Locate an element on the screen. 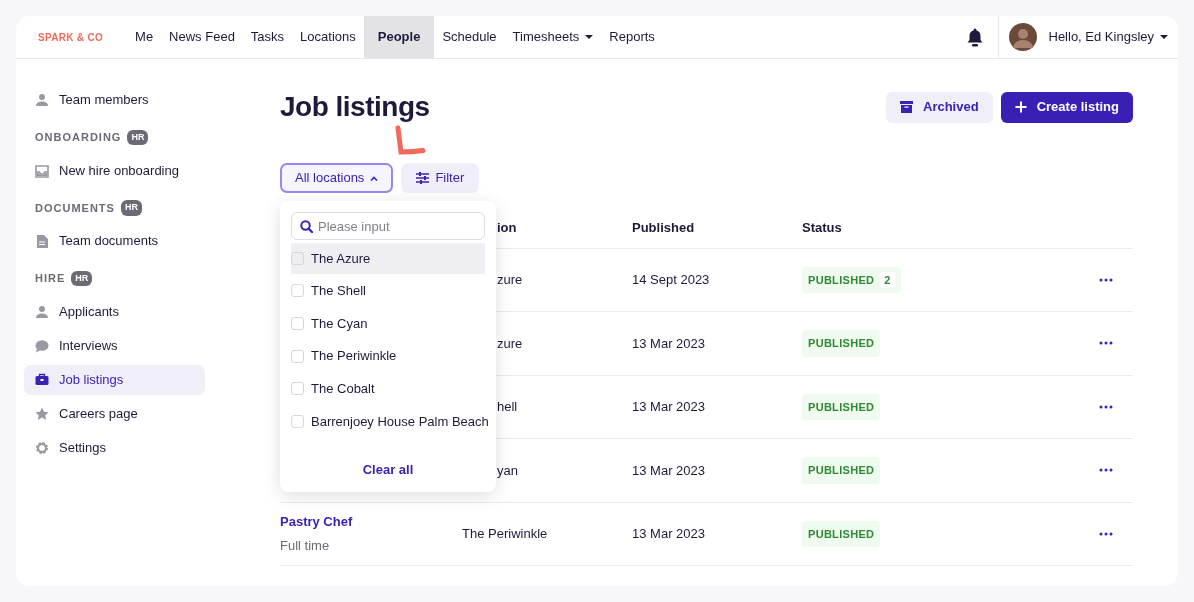 Image resolution: width=1194 pixels, height=602 pixels. clear-all-link: Clear all is located at coordinates (388, 469).